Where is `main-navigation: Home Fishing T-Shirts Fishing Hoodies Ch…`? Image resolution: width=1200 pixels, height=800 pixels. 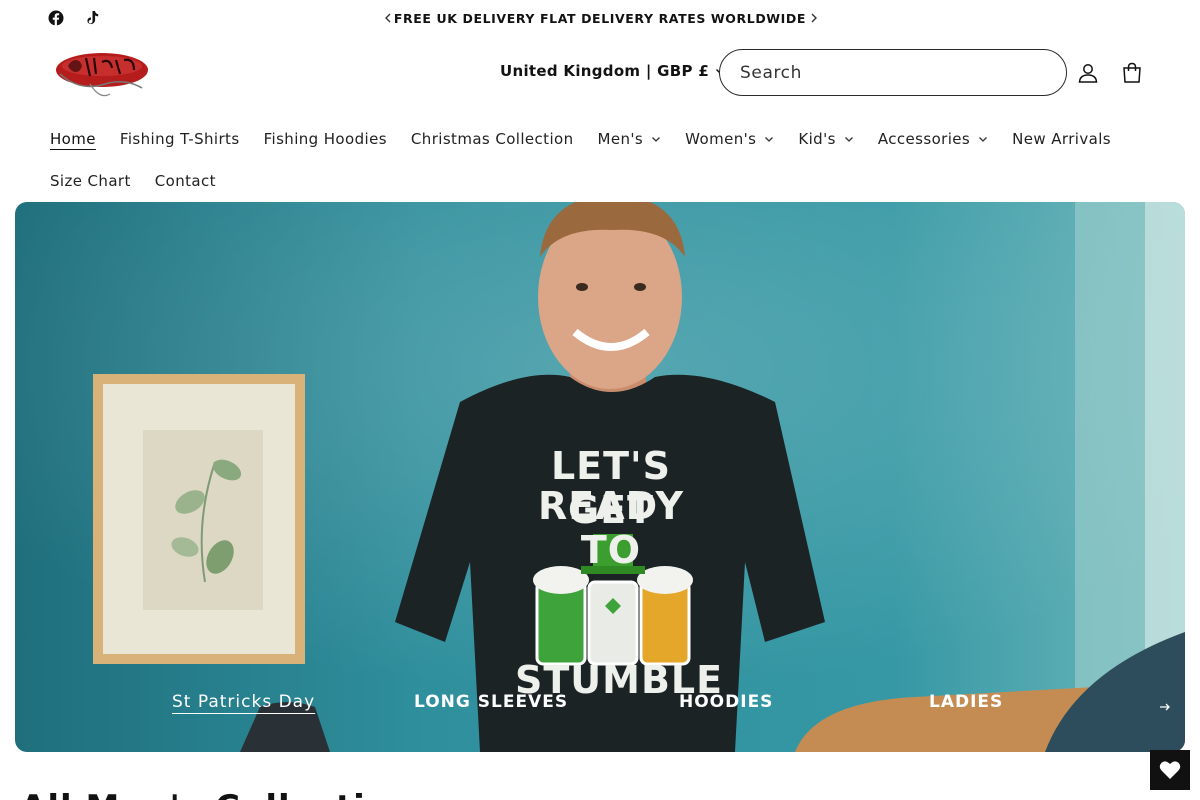
main-navigation: Home Fishing T-Shirts Fishing Hoodies Ch… is located at coordinates (603, 160).